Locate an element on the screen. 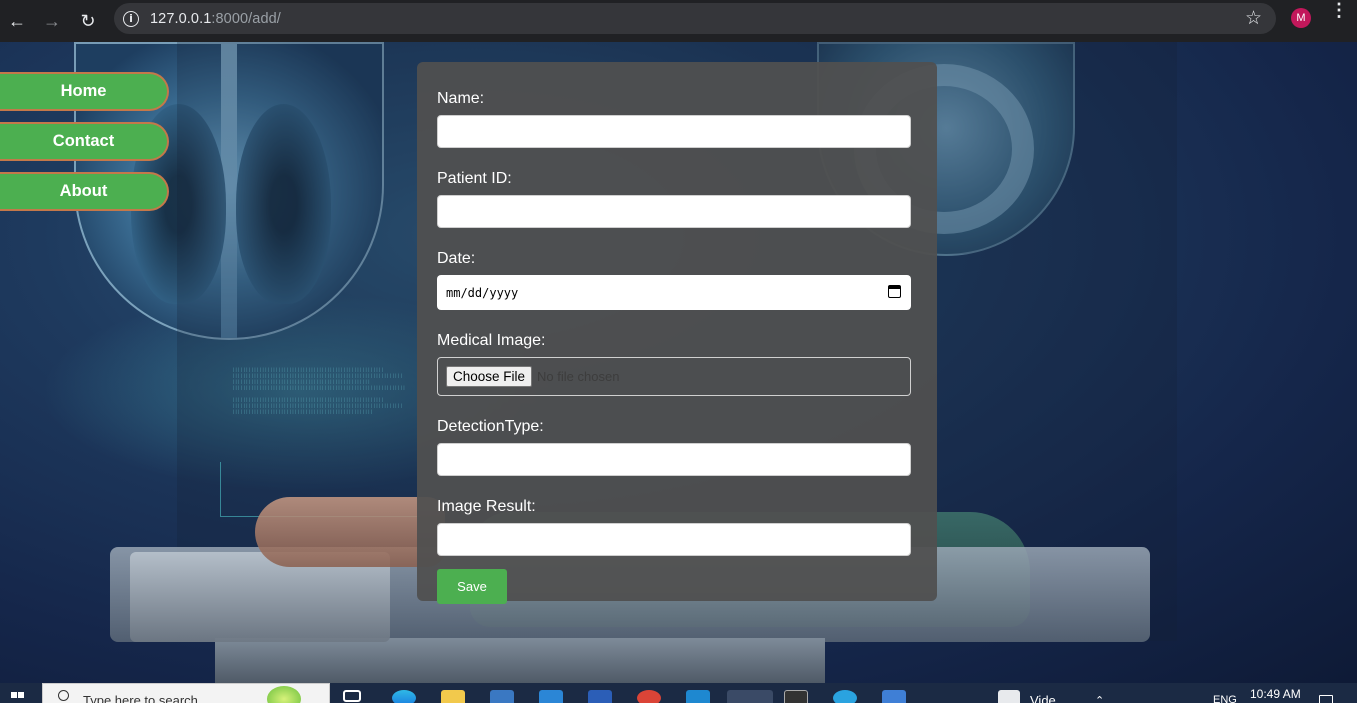  edge-icon is located at coordinates (404, 696).